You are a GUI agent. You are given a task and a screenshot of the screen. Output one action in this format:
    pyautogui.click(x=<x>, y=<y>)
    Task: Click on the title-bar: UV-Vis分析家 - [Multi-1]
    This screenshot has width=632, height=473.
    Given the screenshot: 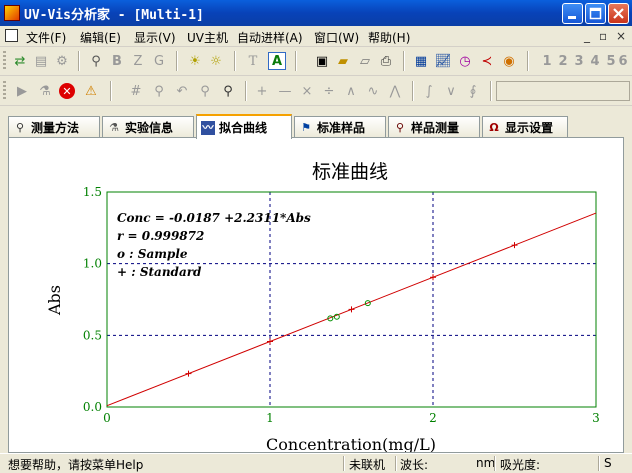 What is the action you would take?
    pyautogui.click(x=316, y=13)
    